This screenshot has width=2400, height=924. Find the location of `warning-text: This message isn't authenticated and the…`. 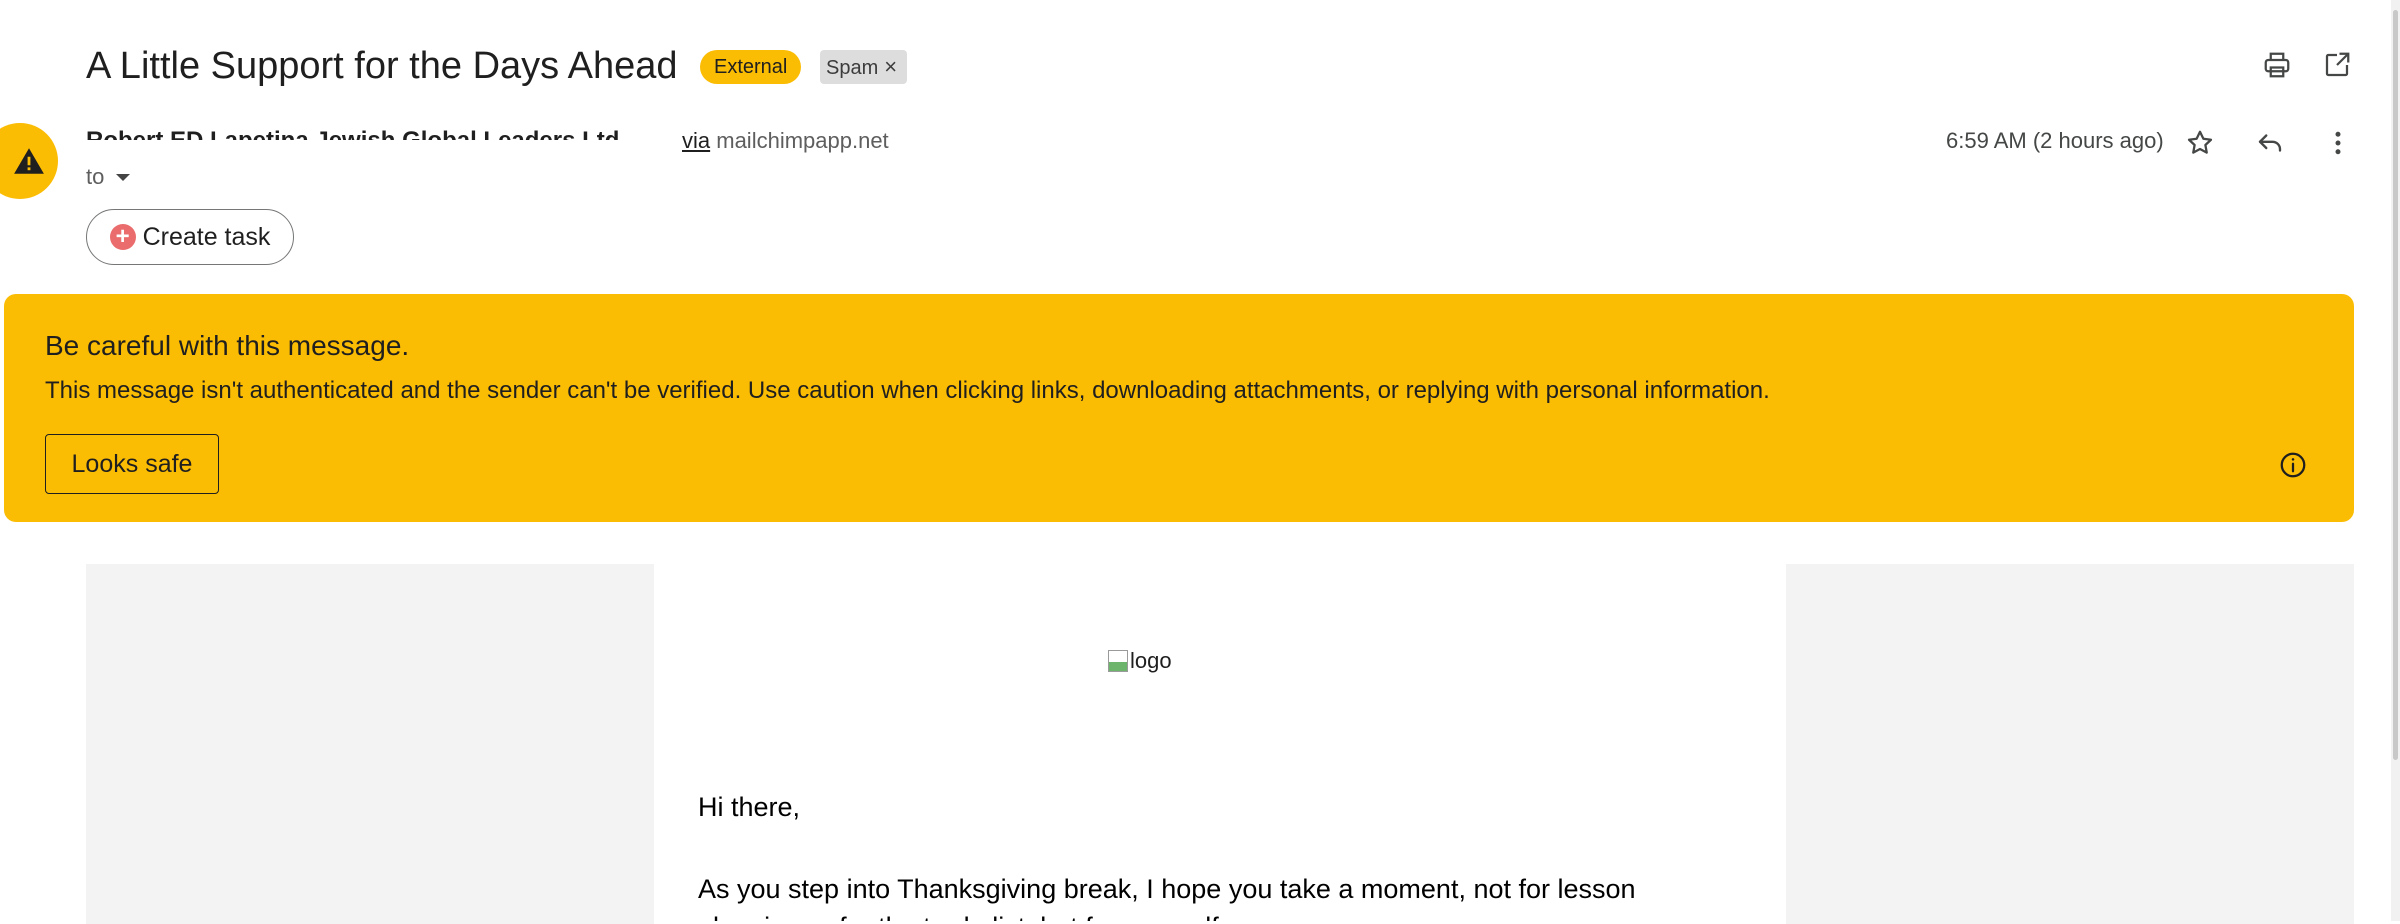

warning-text: This message isn't authenticated and the… is located at coordinates (907, 390).